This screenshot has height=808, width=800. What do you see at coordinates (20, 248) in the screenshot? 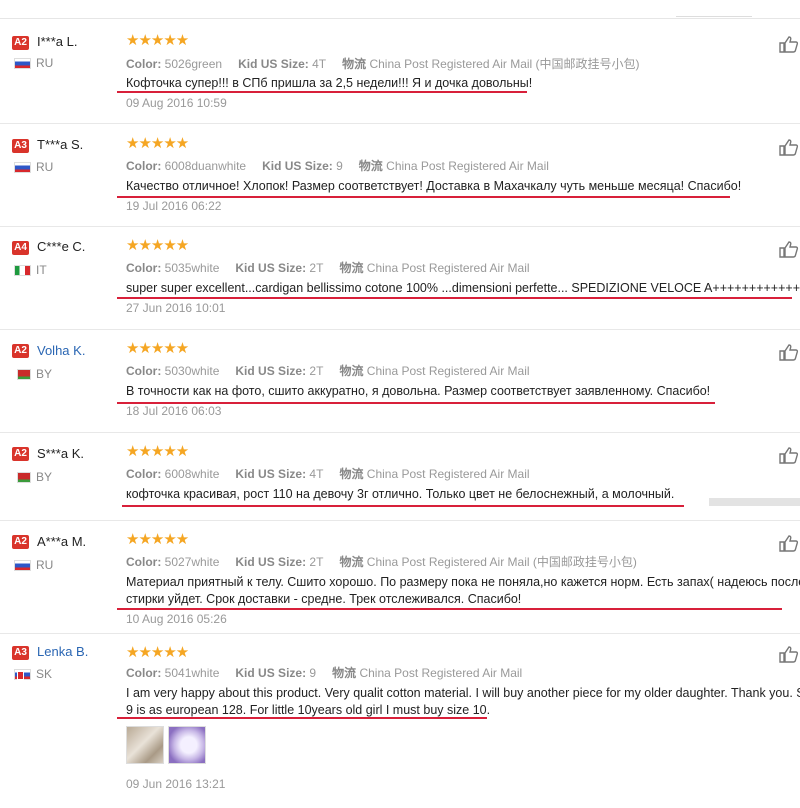
I see `buyer-level-badge: A4` at bounding box center [20, 248].